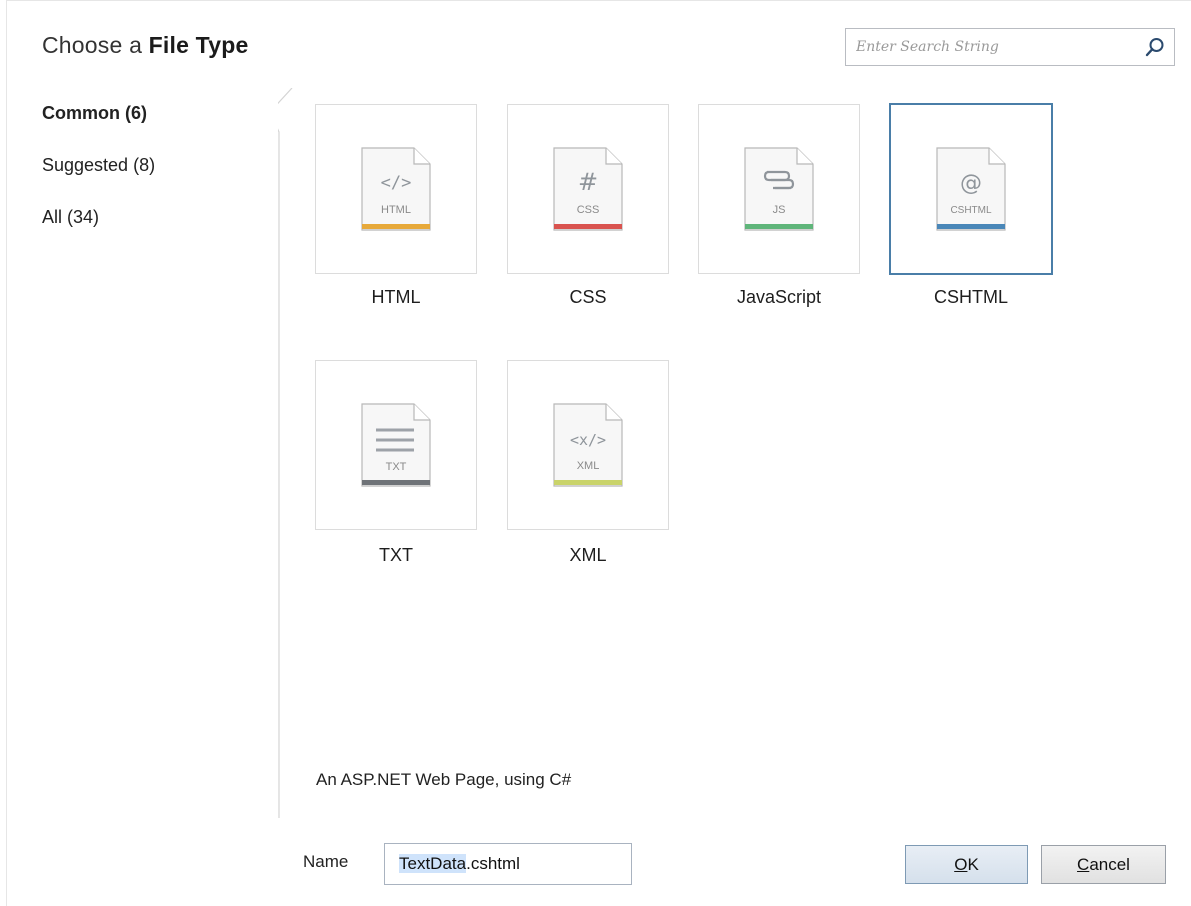 Image resolution: width=1191 pixels, height=906 pixels. What do you see at coordinates (588, 210) in the screenshot?
I see `css-icon-text: CSS` at bounding box center [588, 210].